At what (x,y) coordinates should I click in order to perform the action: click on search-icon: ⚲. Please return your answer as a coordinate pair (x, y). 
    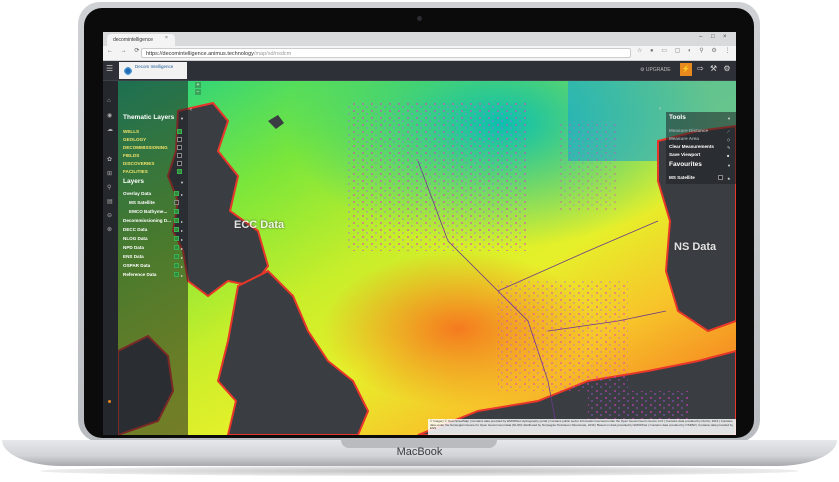
    Looking at the image, I should click on (109, 187).